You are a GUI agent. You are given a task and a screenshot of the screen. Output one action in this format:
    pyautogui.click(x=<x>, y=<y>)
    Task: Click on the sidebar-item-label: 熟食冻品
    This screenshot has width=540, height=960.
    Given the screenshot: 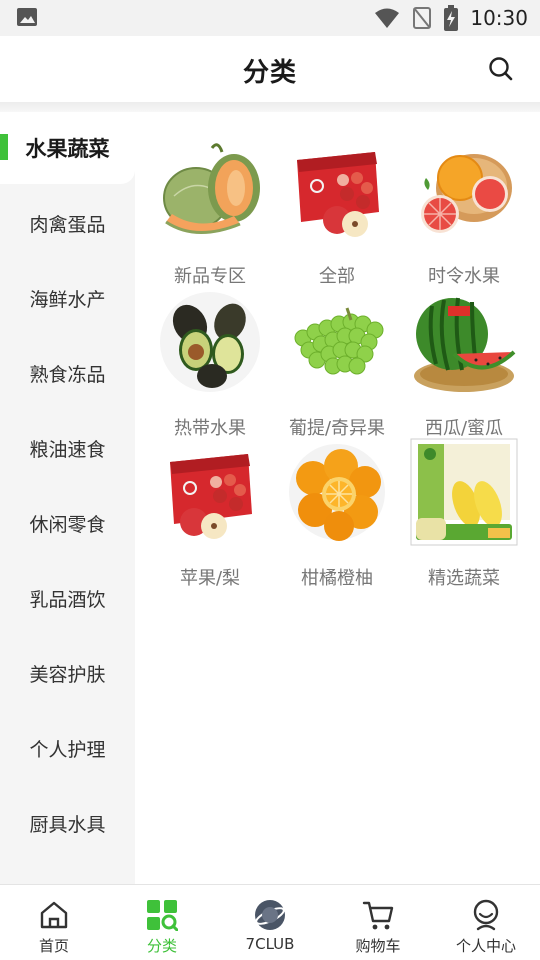 What is the action you would take?
    pyautogui.click(x=67, y=374)
    